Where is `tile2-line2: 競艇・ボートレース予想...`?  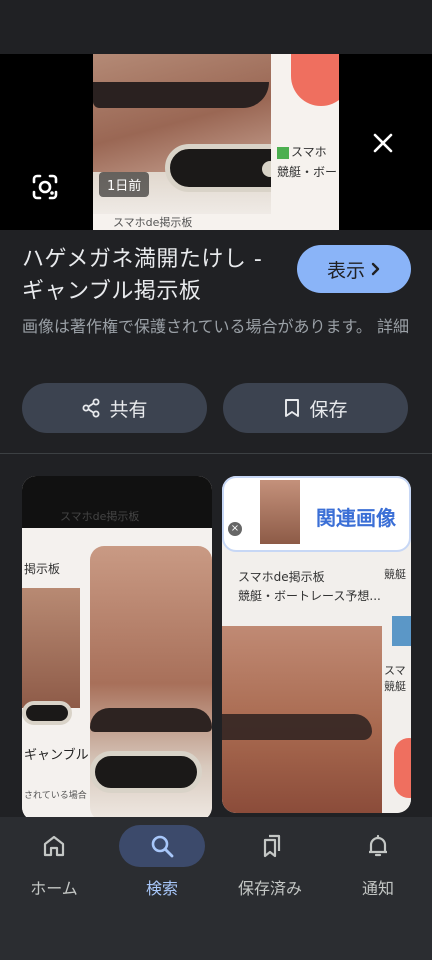 tile2-line2: 競艇・ボートレース予想... is located at coordinates (309, 596).